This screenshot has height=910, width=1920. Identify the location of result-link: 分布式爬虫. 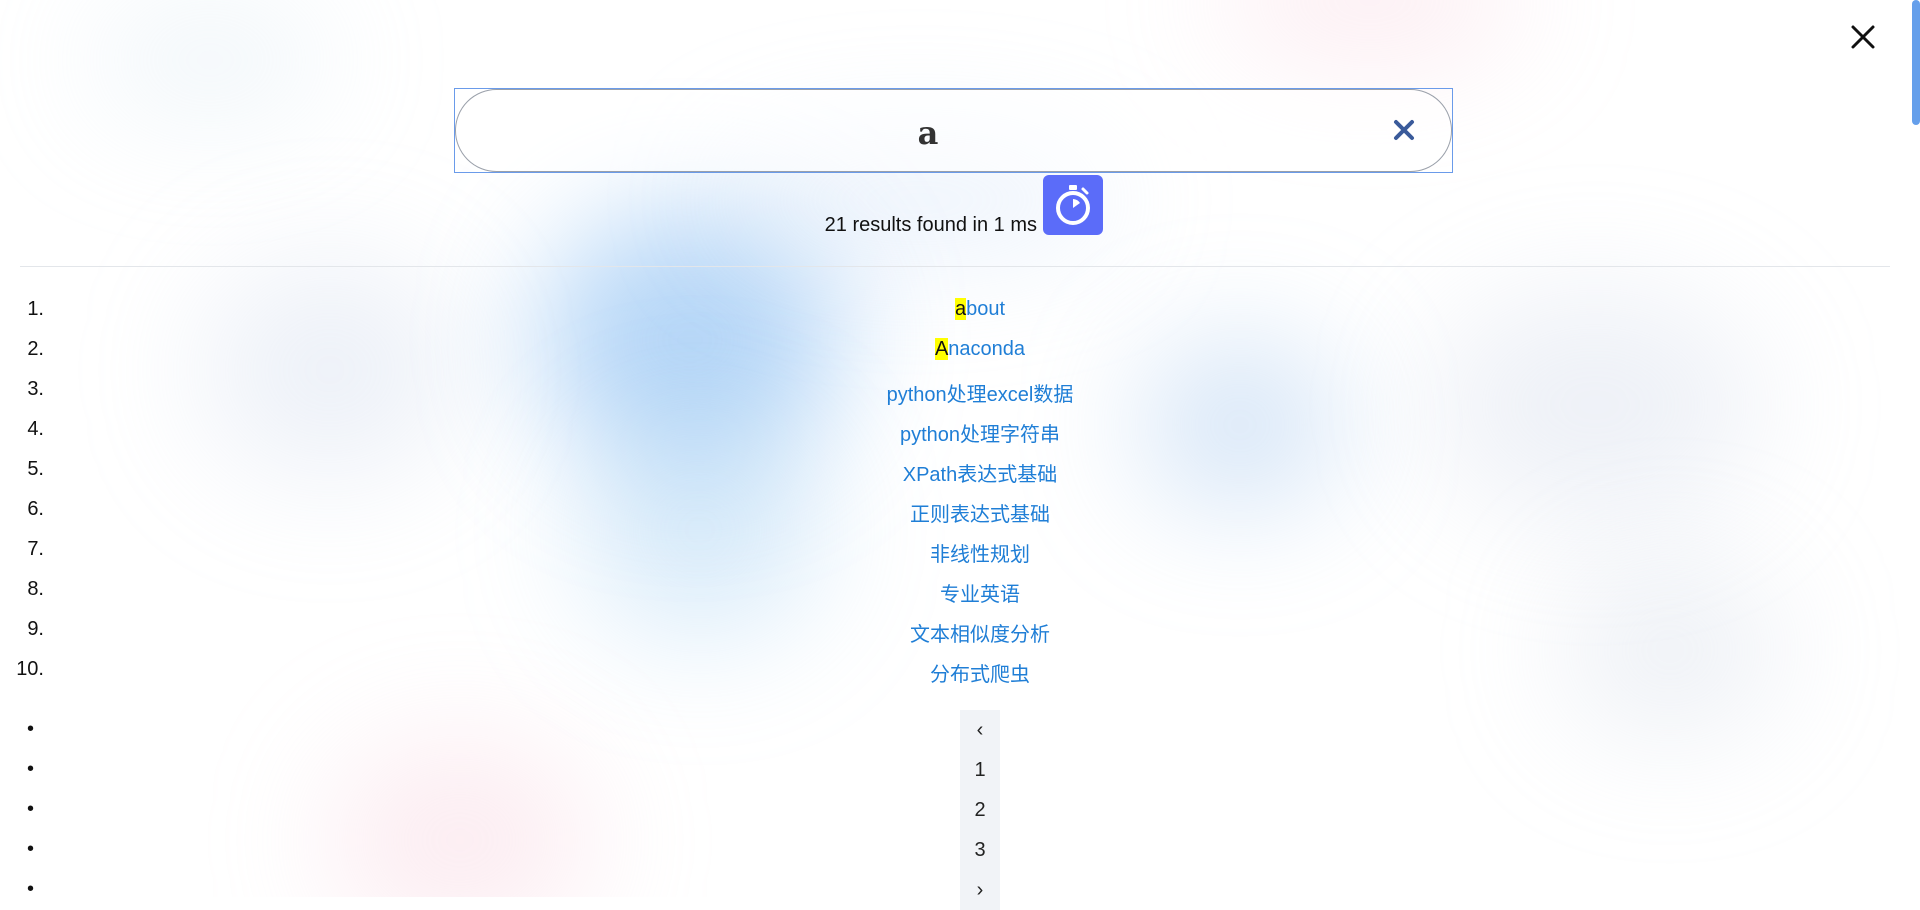
(960, 672).